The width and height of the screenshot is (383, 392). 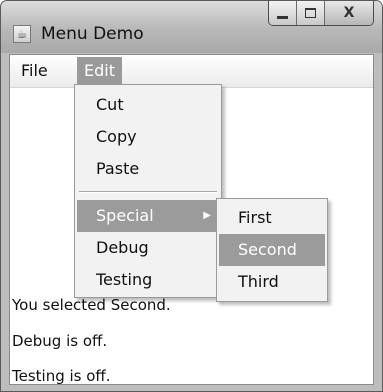 I want to click on maximize-icon, so click(x=310, y=13).